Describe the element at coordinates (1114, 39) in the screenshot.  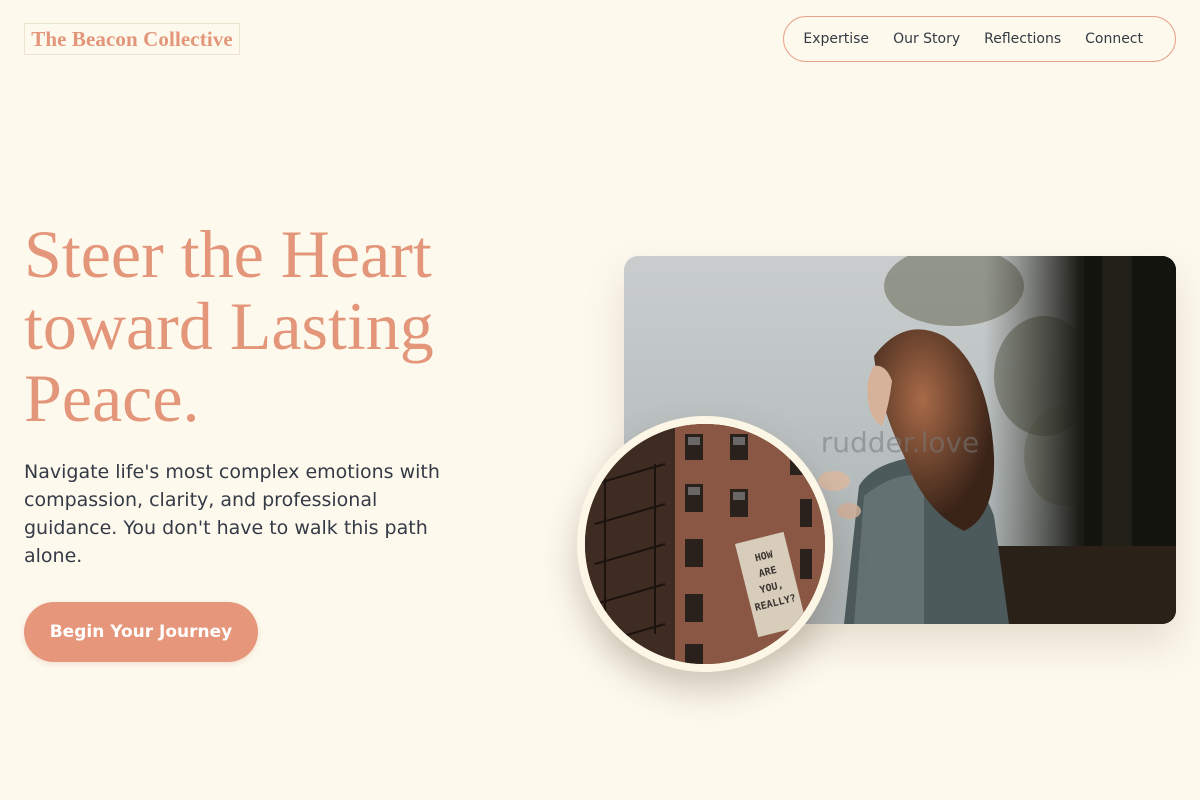
I see `nav-item-connect: Connect` at that location.